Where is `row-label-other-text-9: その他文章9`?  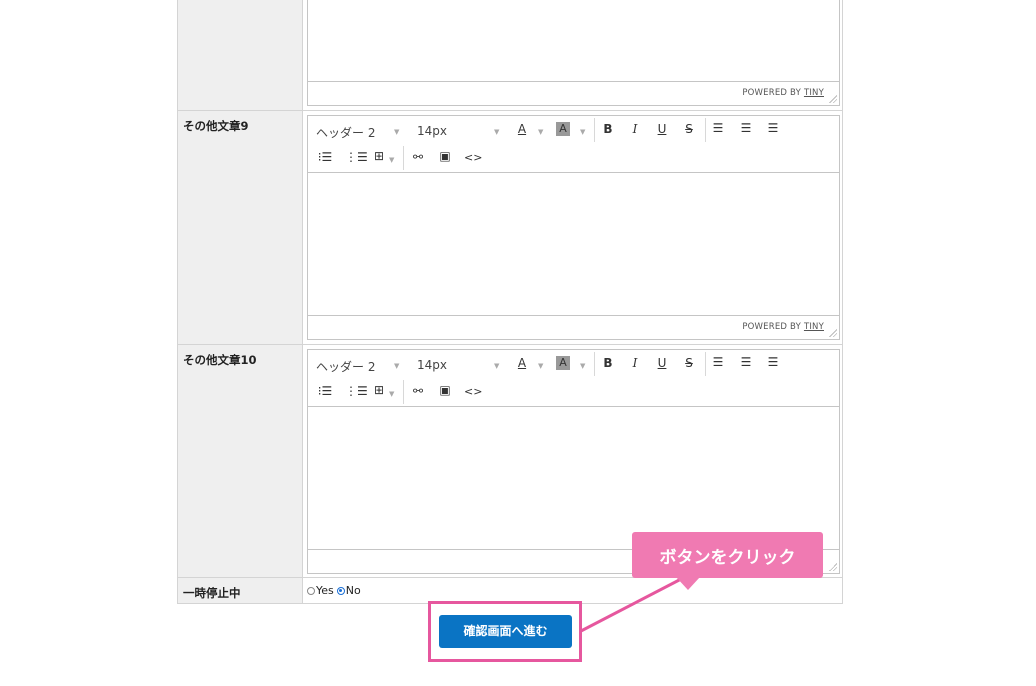 row-label-other-text-9: その他文章9 is located at coordinates (216, 126).